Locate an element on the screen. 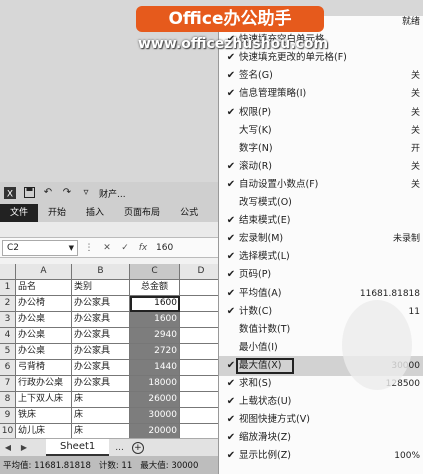 This screenshot has height=474, width=423. dropdown-icon: ▼ is located at coordinates (71, 248).